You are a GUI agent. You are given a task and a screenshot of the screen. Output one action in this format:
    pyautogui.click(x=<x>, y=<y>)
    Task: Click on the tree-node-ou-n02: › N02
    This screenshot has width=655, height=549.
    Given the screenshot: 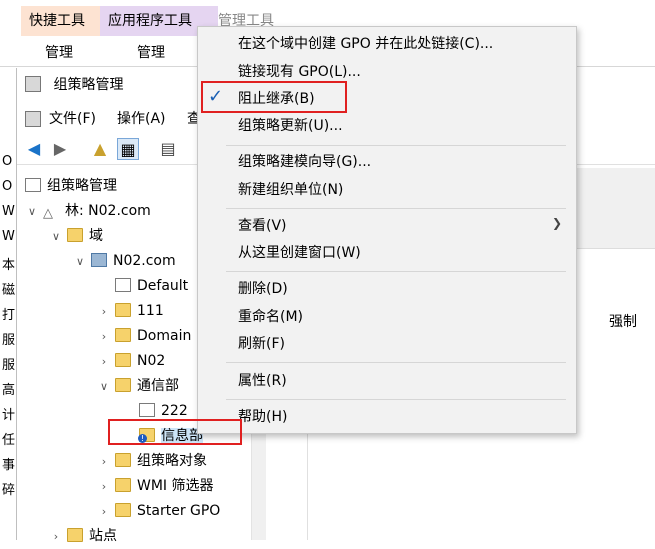 What is the action you would take?
    pyautogui.click(x=131, y=361)
    